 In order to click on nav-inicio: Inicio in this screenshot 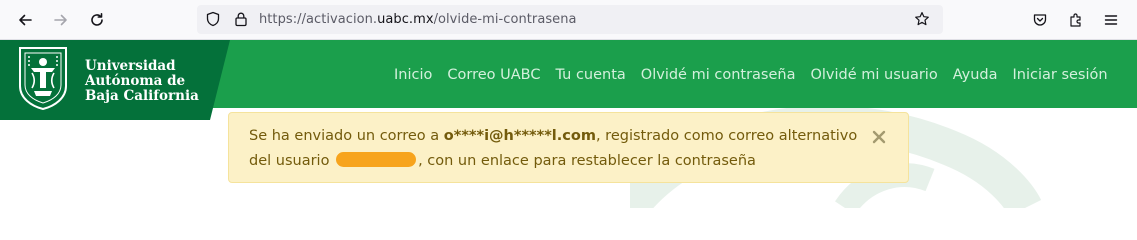, I will do `click(413, 75)`.